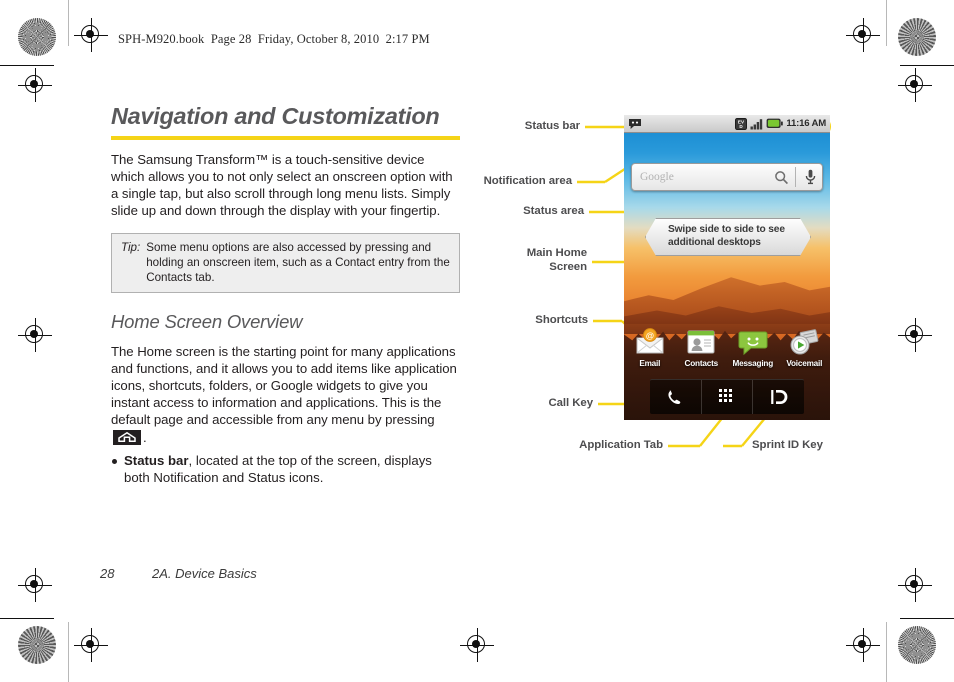 The width and height of the screenshot is (954, 682). I want to click on registration-mark-left-upper, so click(35, 85).